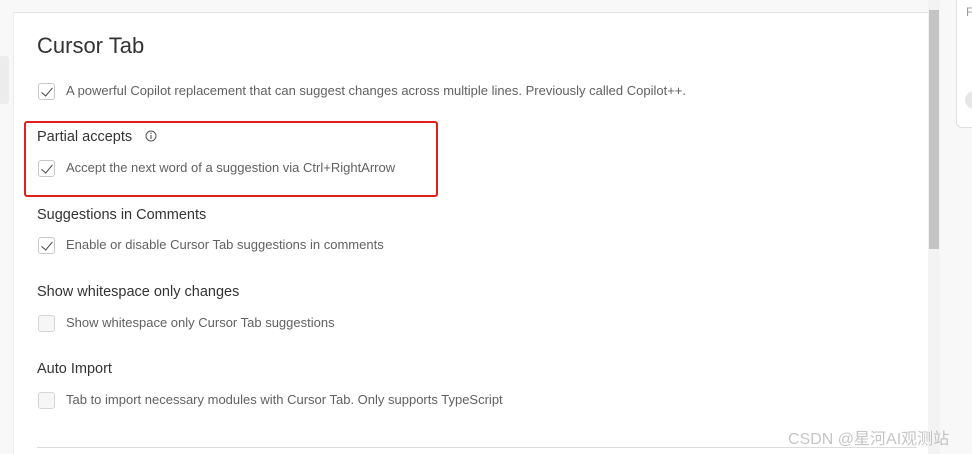 The image size is (972, 454). What do you see at coordinates (968, 100) in the screenshot?
I see `right-card-toggle` at bounding box center [968, 100].